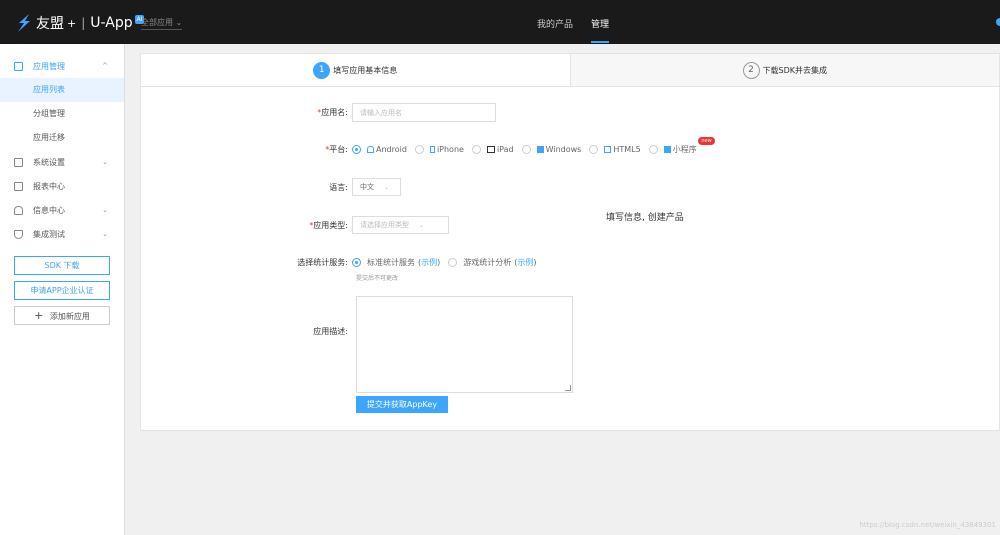 The width and height of the screenshot is (1000, 535). I want to click on app-name-input: 请输入应用名, so click(424, 112).